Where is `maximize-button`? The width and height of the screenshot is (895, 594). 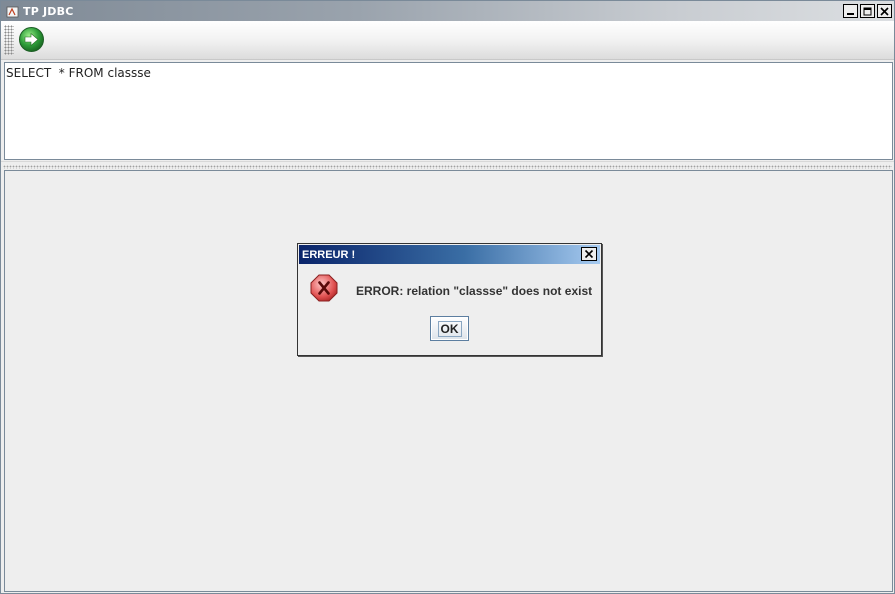 maximize-button is located at coordinates (867, 11).